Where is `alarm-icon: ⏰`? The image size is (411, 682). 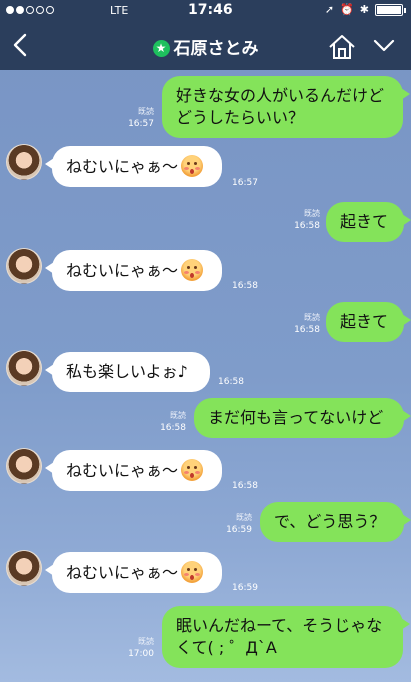
alarm-icon: ⏰ is located at coordinates (347, 9).